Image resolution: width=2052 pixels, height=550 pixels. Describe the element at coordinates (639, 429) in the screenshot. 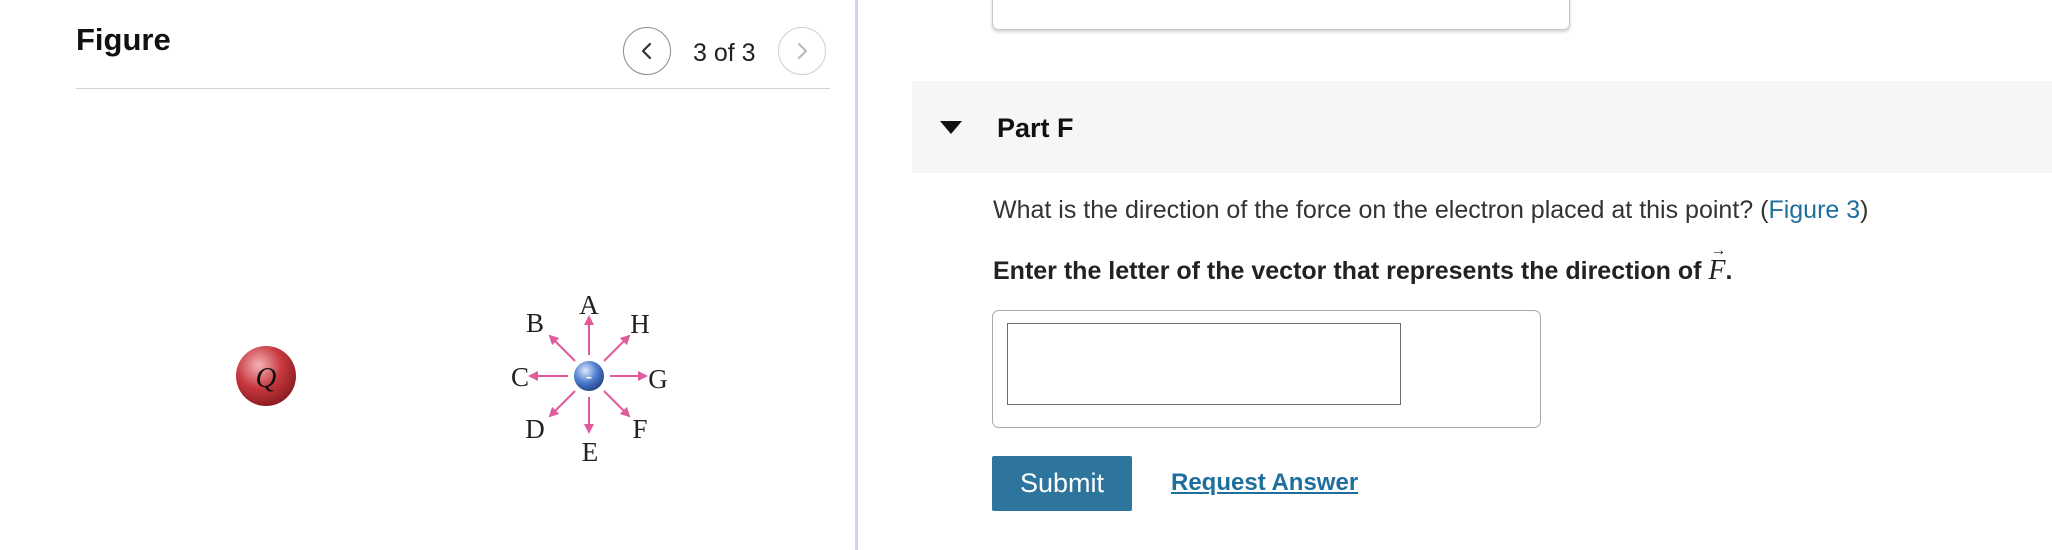

I see `vector-label-f: F` at that location.